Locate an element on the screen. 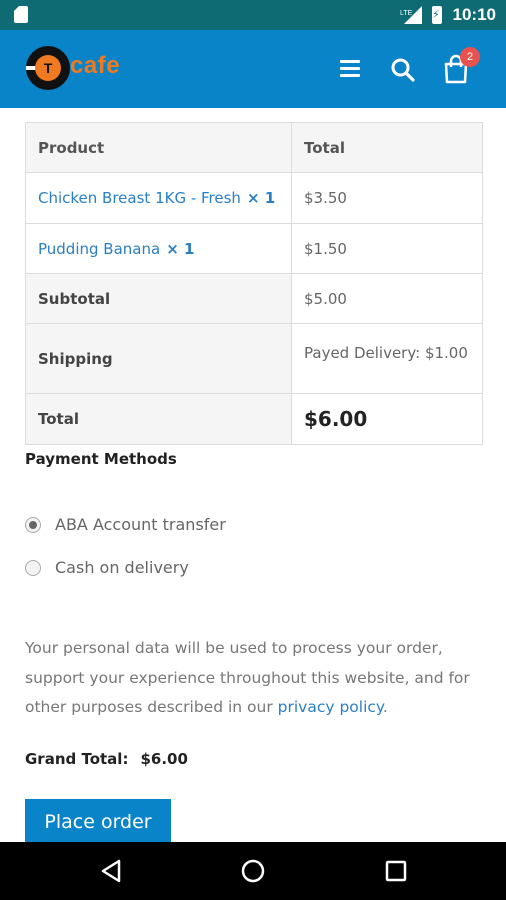 The image size is (506, 900). shipping-row: Shipping Payed Delivery: $1.00 is located at coordinates (254, 358).